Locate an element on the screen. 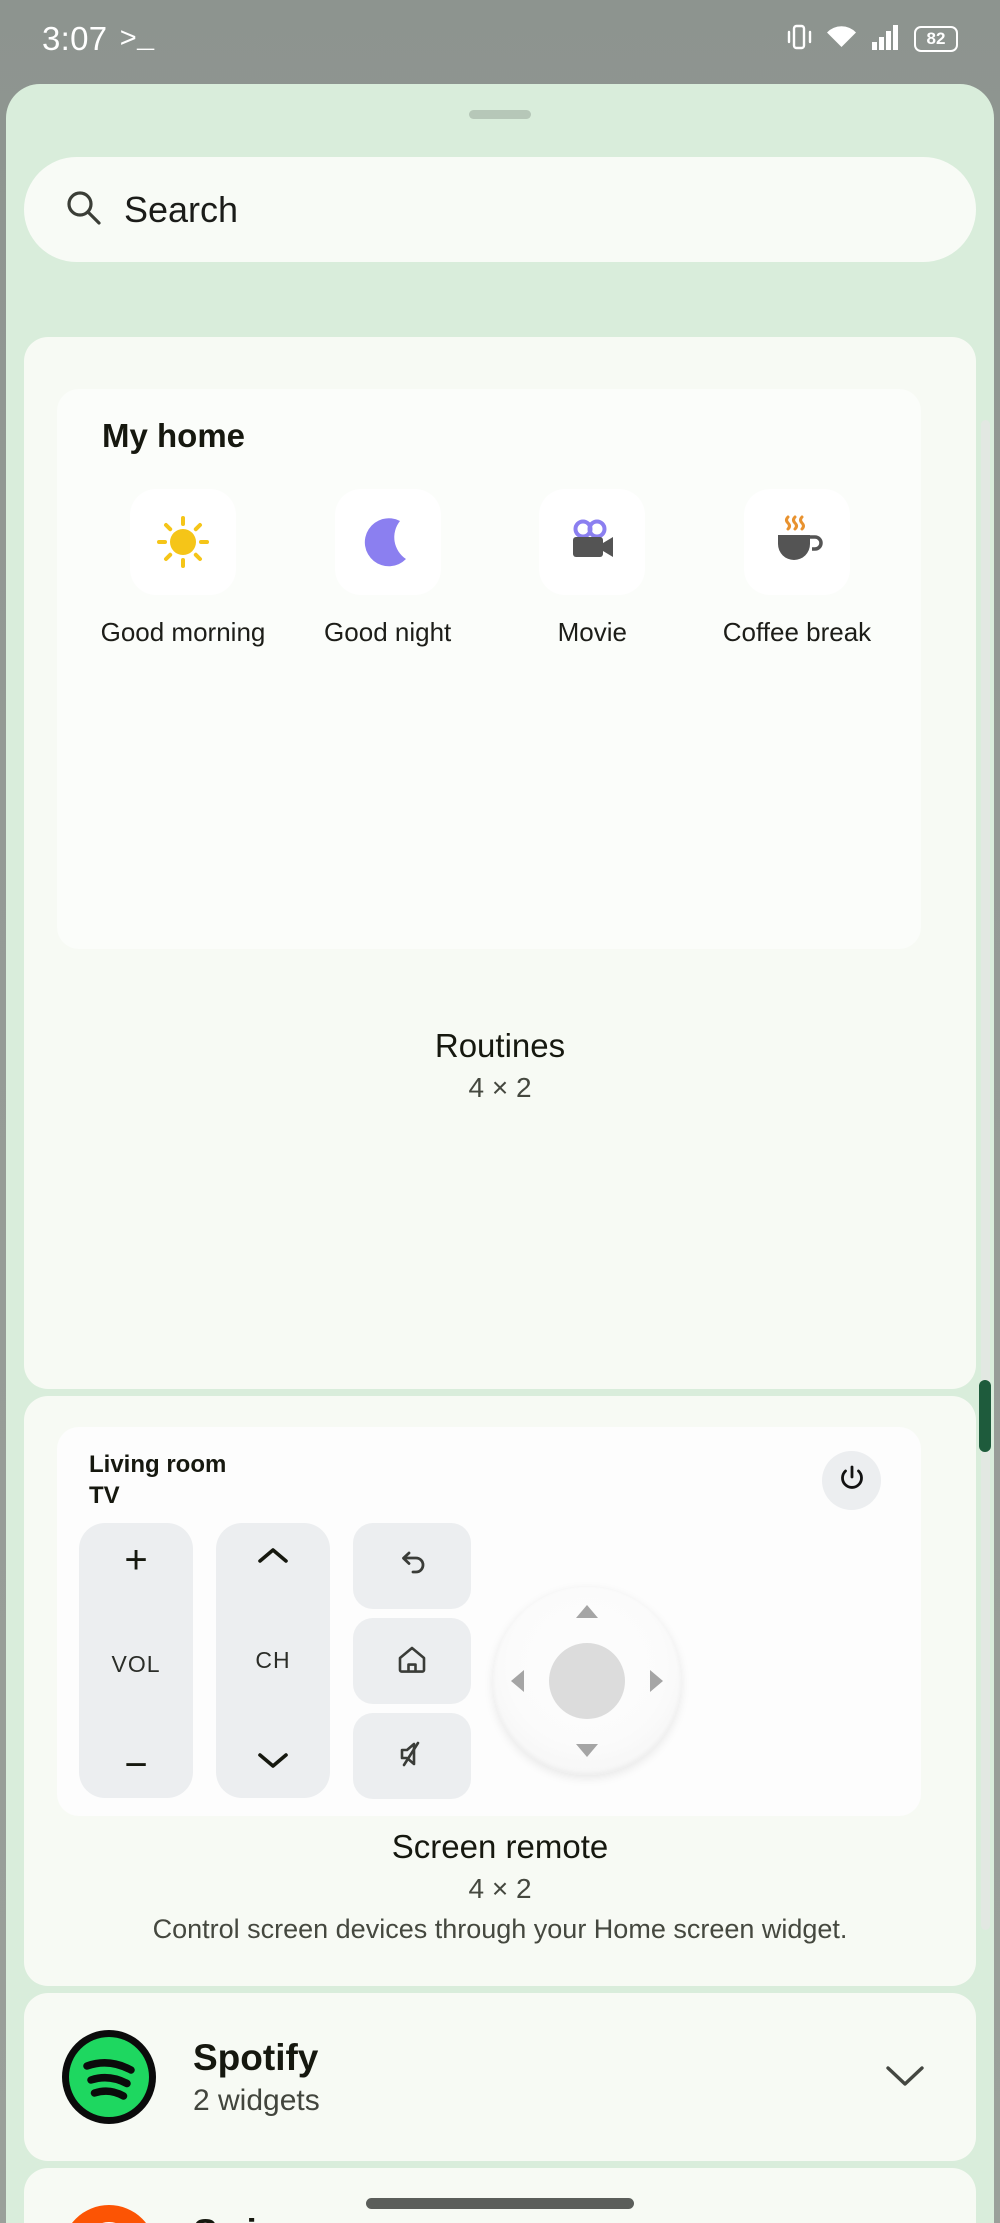 This screenshot has height=2223, width=1000. dpad-right-arrow is located at coordinates (656, 1680).